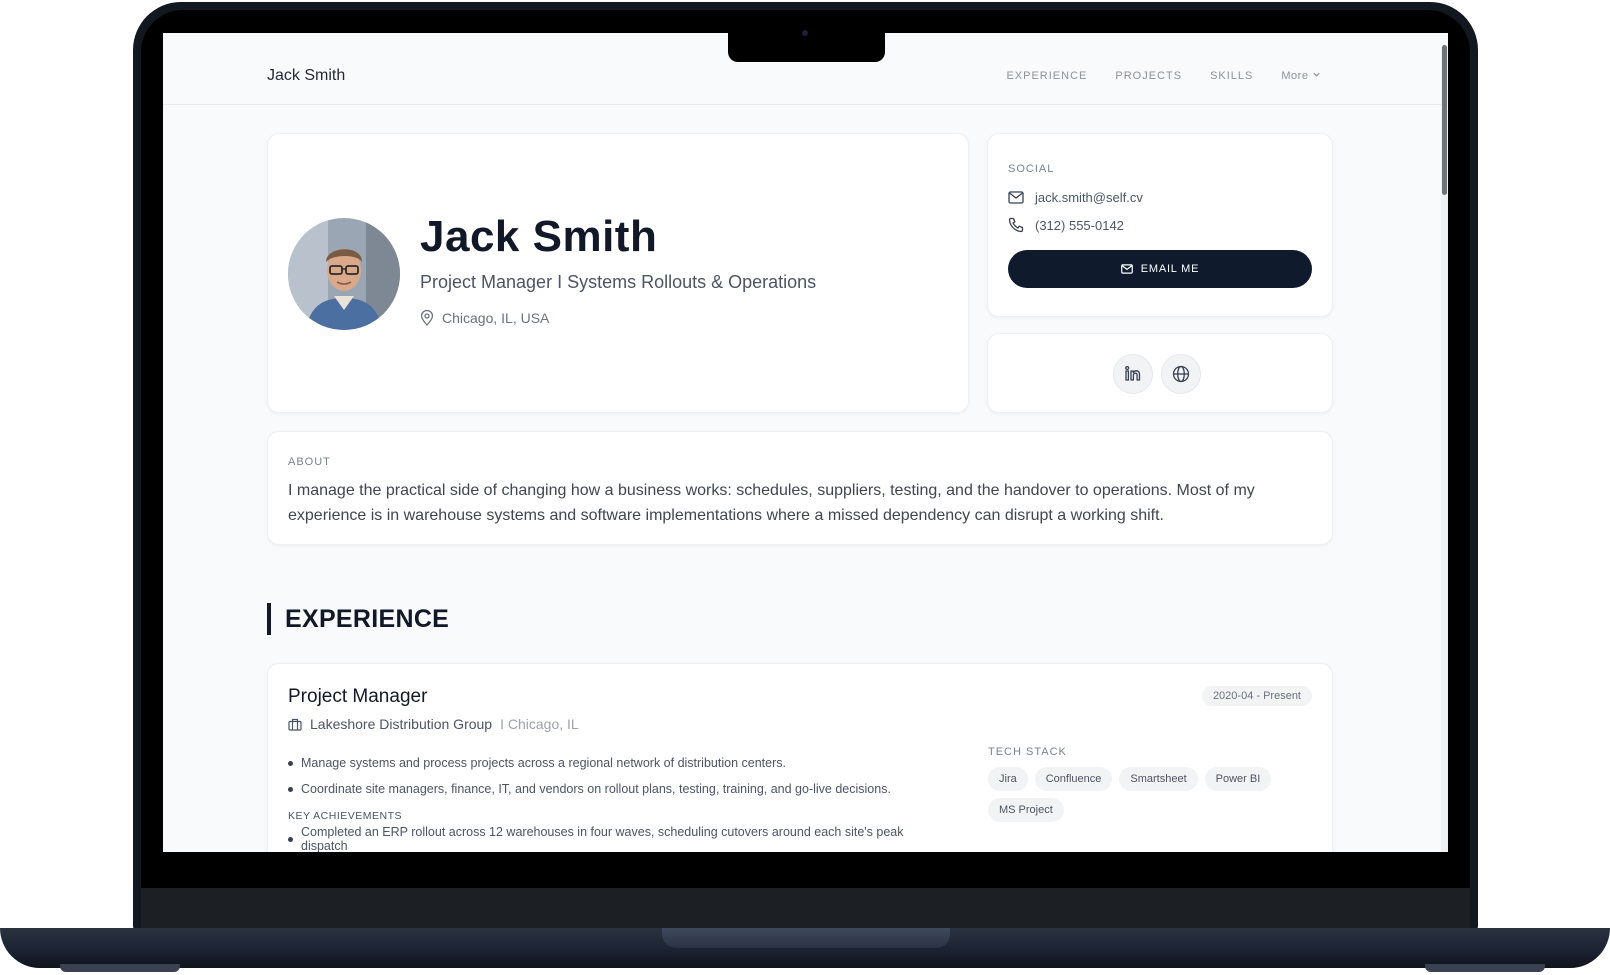  What do you see at coordinates (1046, 76) in the screenshot?
I see `nav-link-experience: EXPERIENCE` at bounding box center [1046, 76].